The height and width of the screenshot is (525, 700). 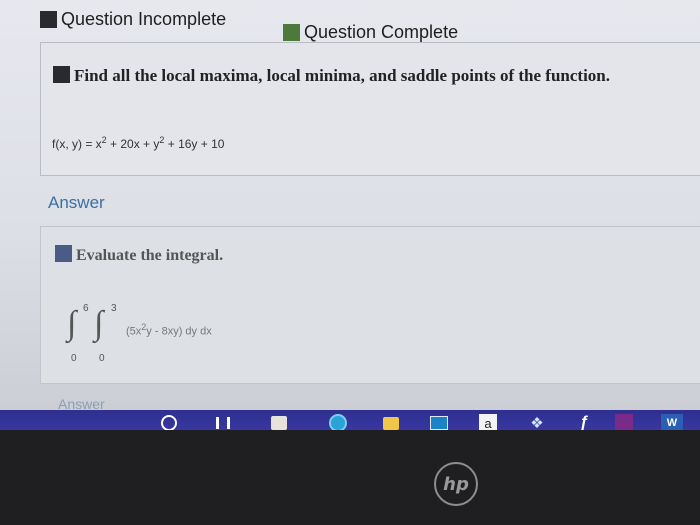 I want to click on integrand: (5x2y - 8xy) dy dx, so click(x=169, y=330).